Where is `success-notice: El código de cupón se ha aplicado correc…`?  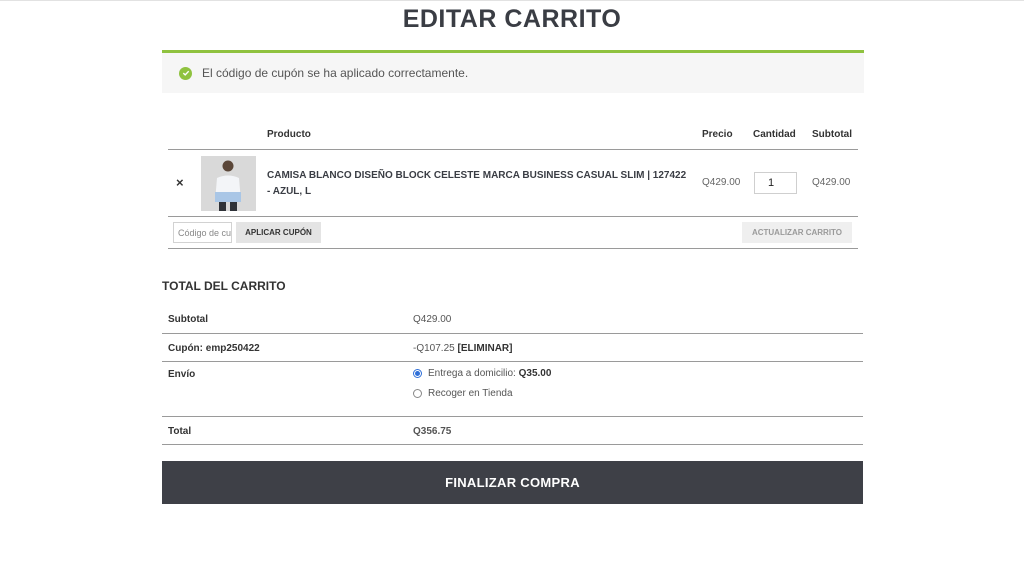 success-notice: El código de cupón se ha aplicado correc… is located at coordinates (513, 71).